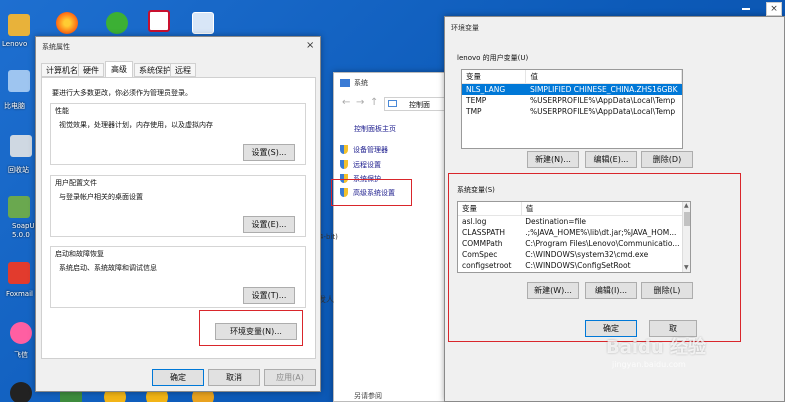 The width and height of the screenshot is (785, 402). Describe the element at coordinates (19, 25) in the screenshot. I see `lenovo-icon` at that location.